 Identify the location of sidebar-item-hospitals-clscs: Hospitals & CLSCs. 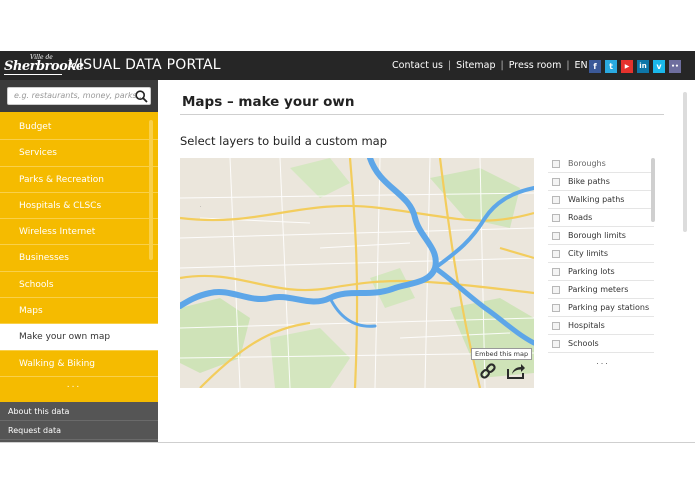
(79, 206).